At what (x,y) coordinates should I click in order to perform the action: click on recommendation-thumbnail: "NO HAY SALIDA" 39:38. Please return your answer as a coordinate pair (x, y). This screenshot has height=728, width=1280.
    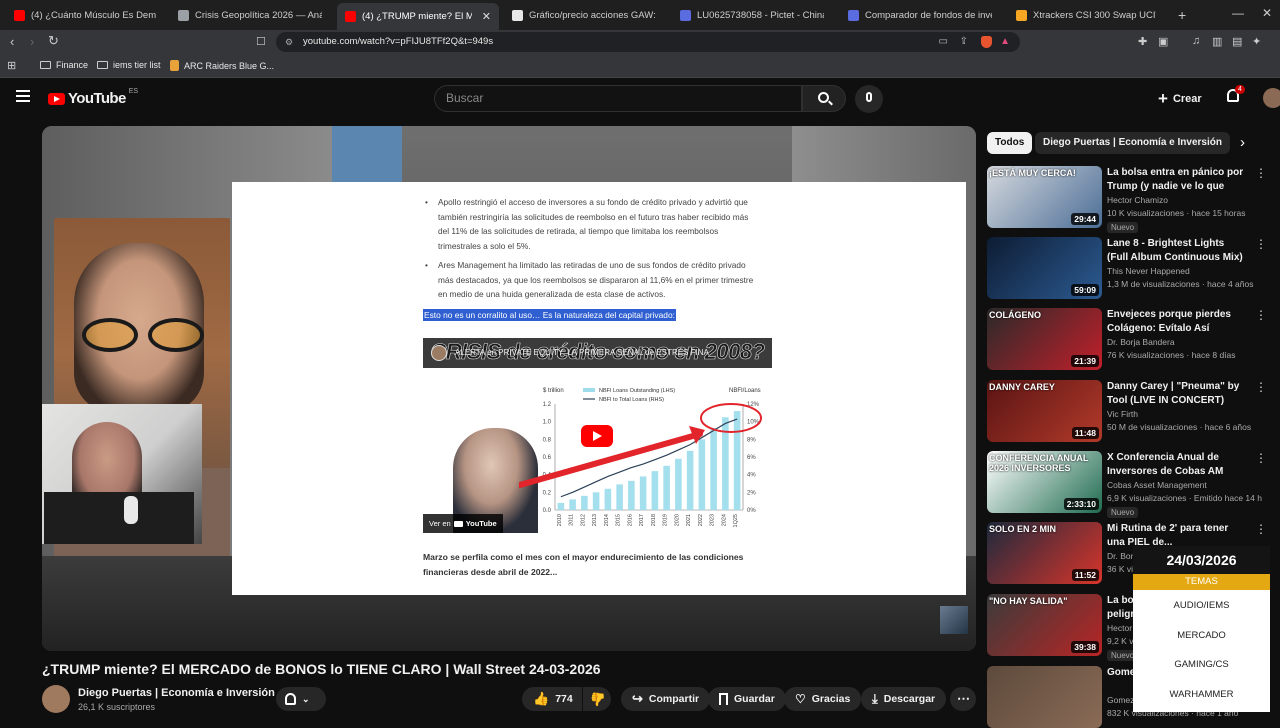
    Looking at the image, I should click on (1044, 625).